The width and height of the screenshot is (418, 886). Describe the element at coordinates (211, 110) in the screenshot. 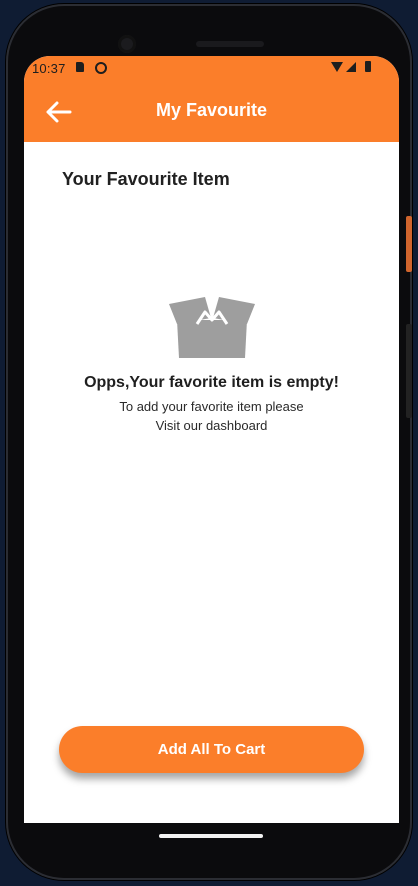

I see `page-title: My Favourite` at that location.